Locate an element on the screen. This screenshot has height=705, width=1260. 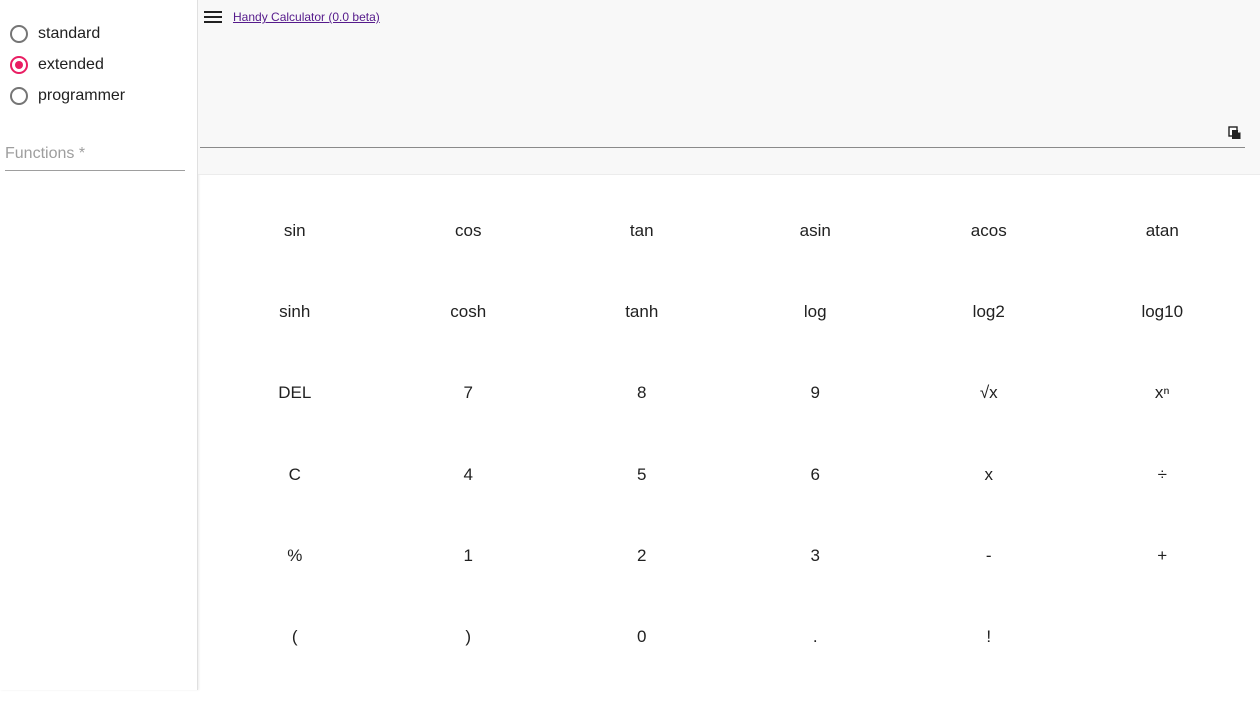
key-4-button: 4 is located at coordinates (469, 474).